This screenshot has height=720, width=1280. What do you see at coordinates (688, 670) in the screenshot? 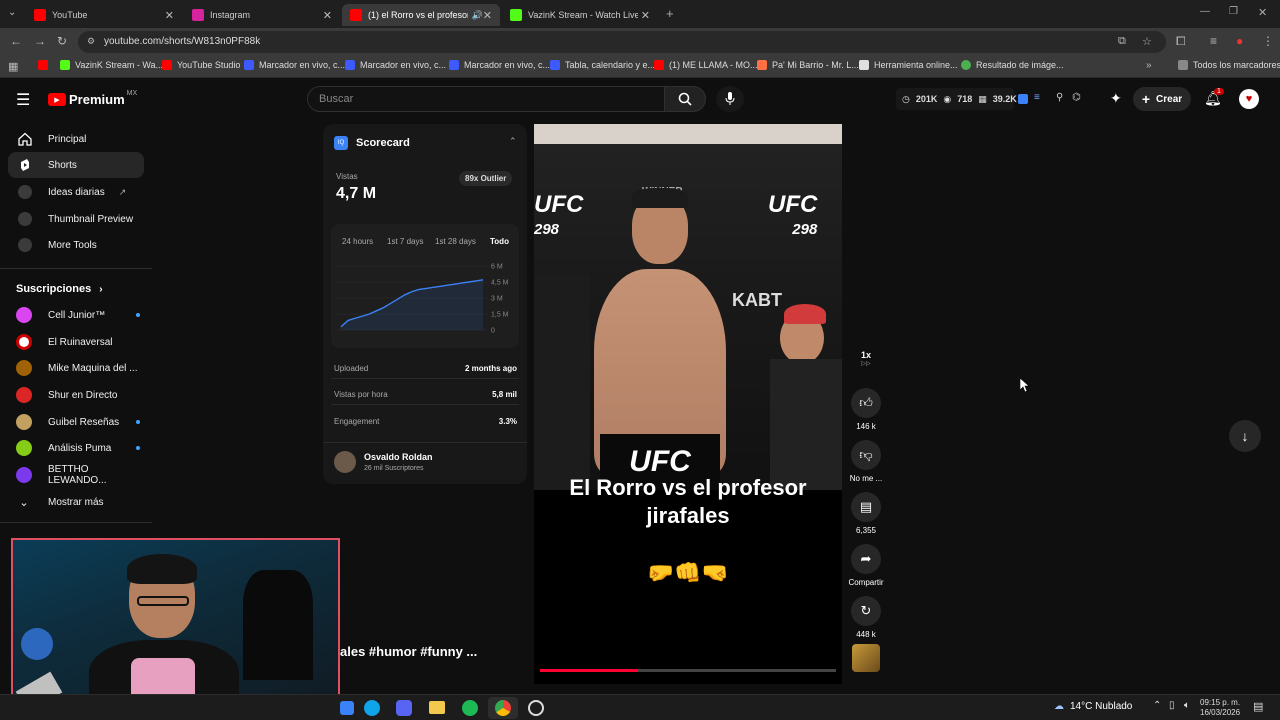
I see `progress-track` at bounding box center [688, 670].